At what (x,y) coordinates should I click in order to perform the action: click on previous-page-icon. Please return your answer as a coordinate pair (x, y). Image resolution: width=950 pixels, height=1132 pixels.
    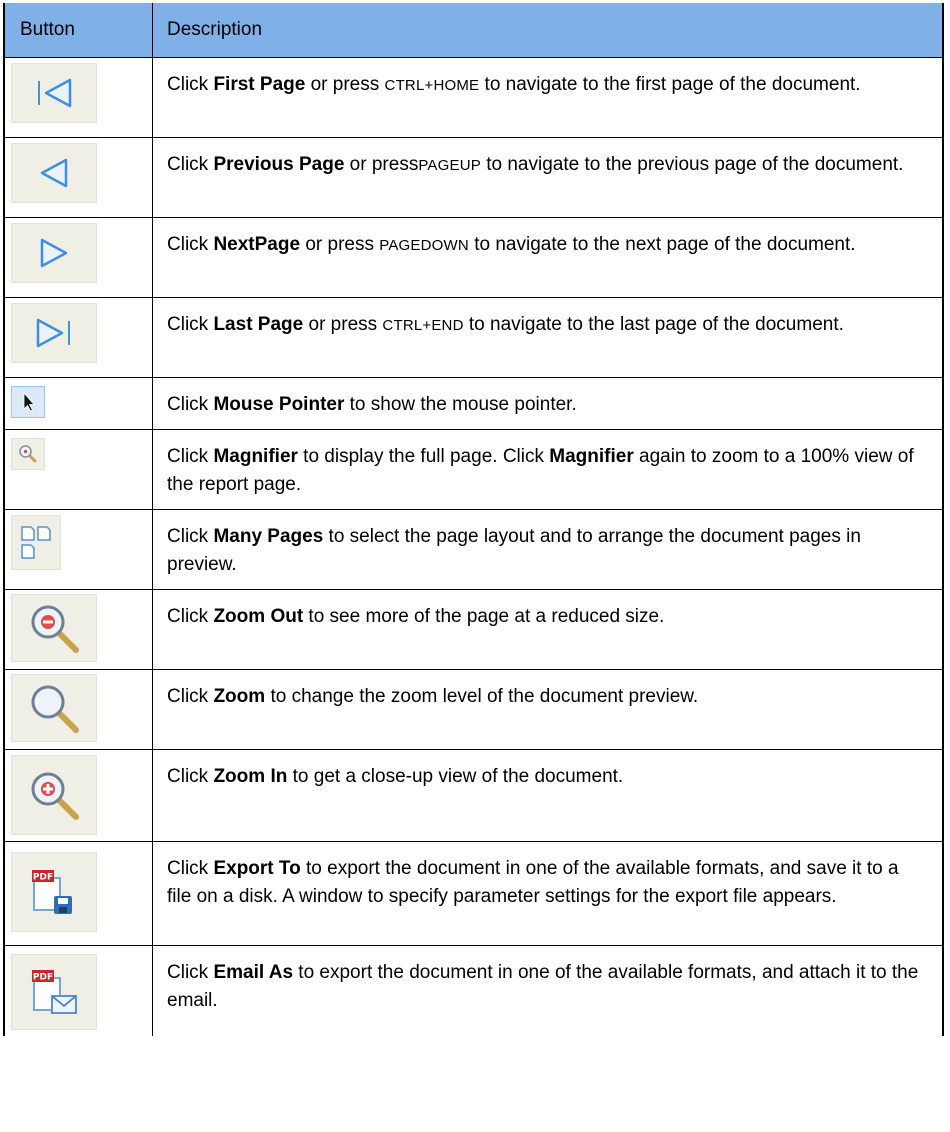
    Looking at the image, I should click on (54, 173).